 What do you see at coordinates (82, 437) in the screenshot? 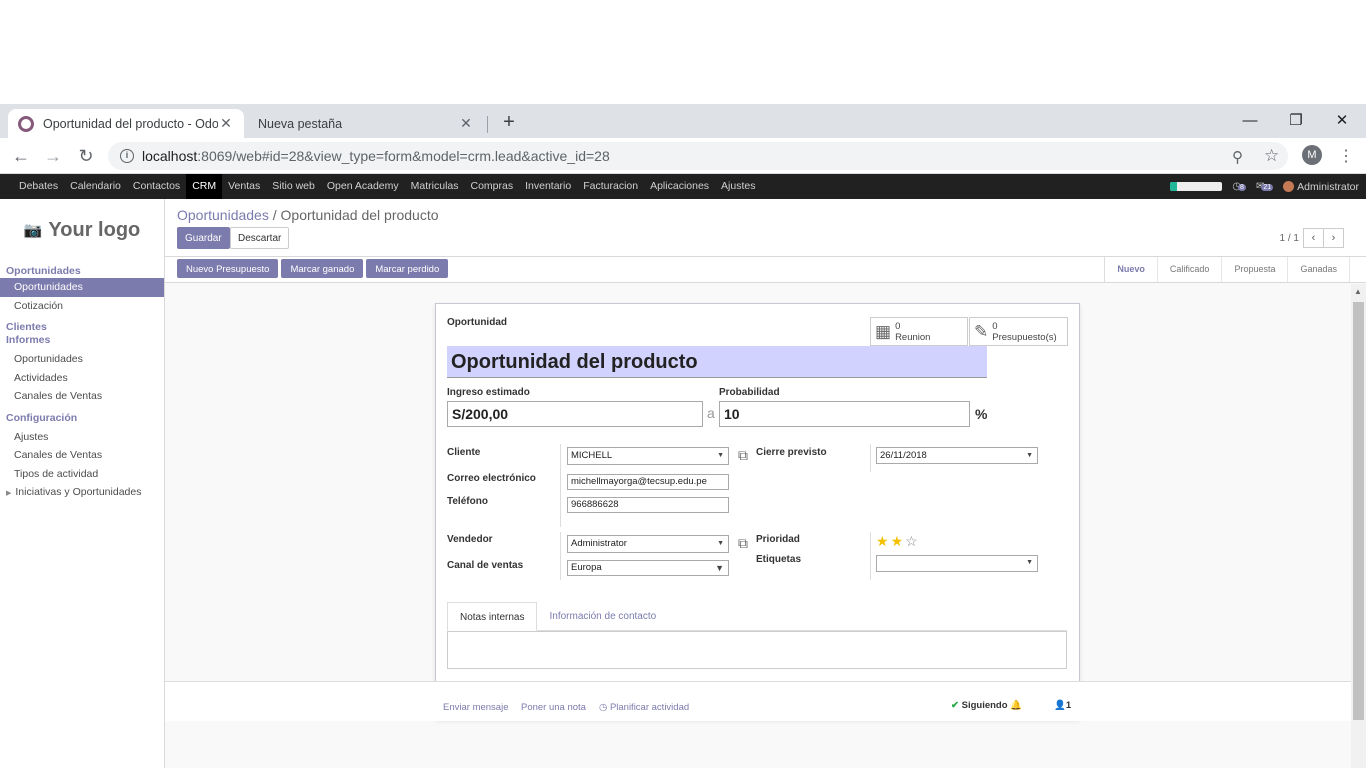
I see `sidebar-item-ajustes: Ajustes` at bounding box center [82, 437].